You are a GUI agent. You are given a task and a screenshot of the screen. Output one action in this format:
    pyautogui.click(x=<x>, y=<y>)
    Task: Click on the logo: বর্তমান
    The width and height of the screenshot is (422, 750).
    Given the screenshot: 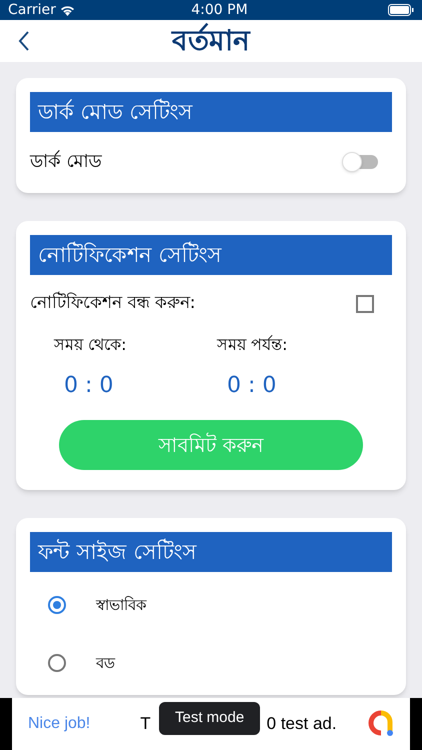 What is the action you would take?
    pyautogui.click(x=211, y=41)
    